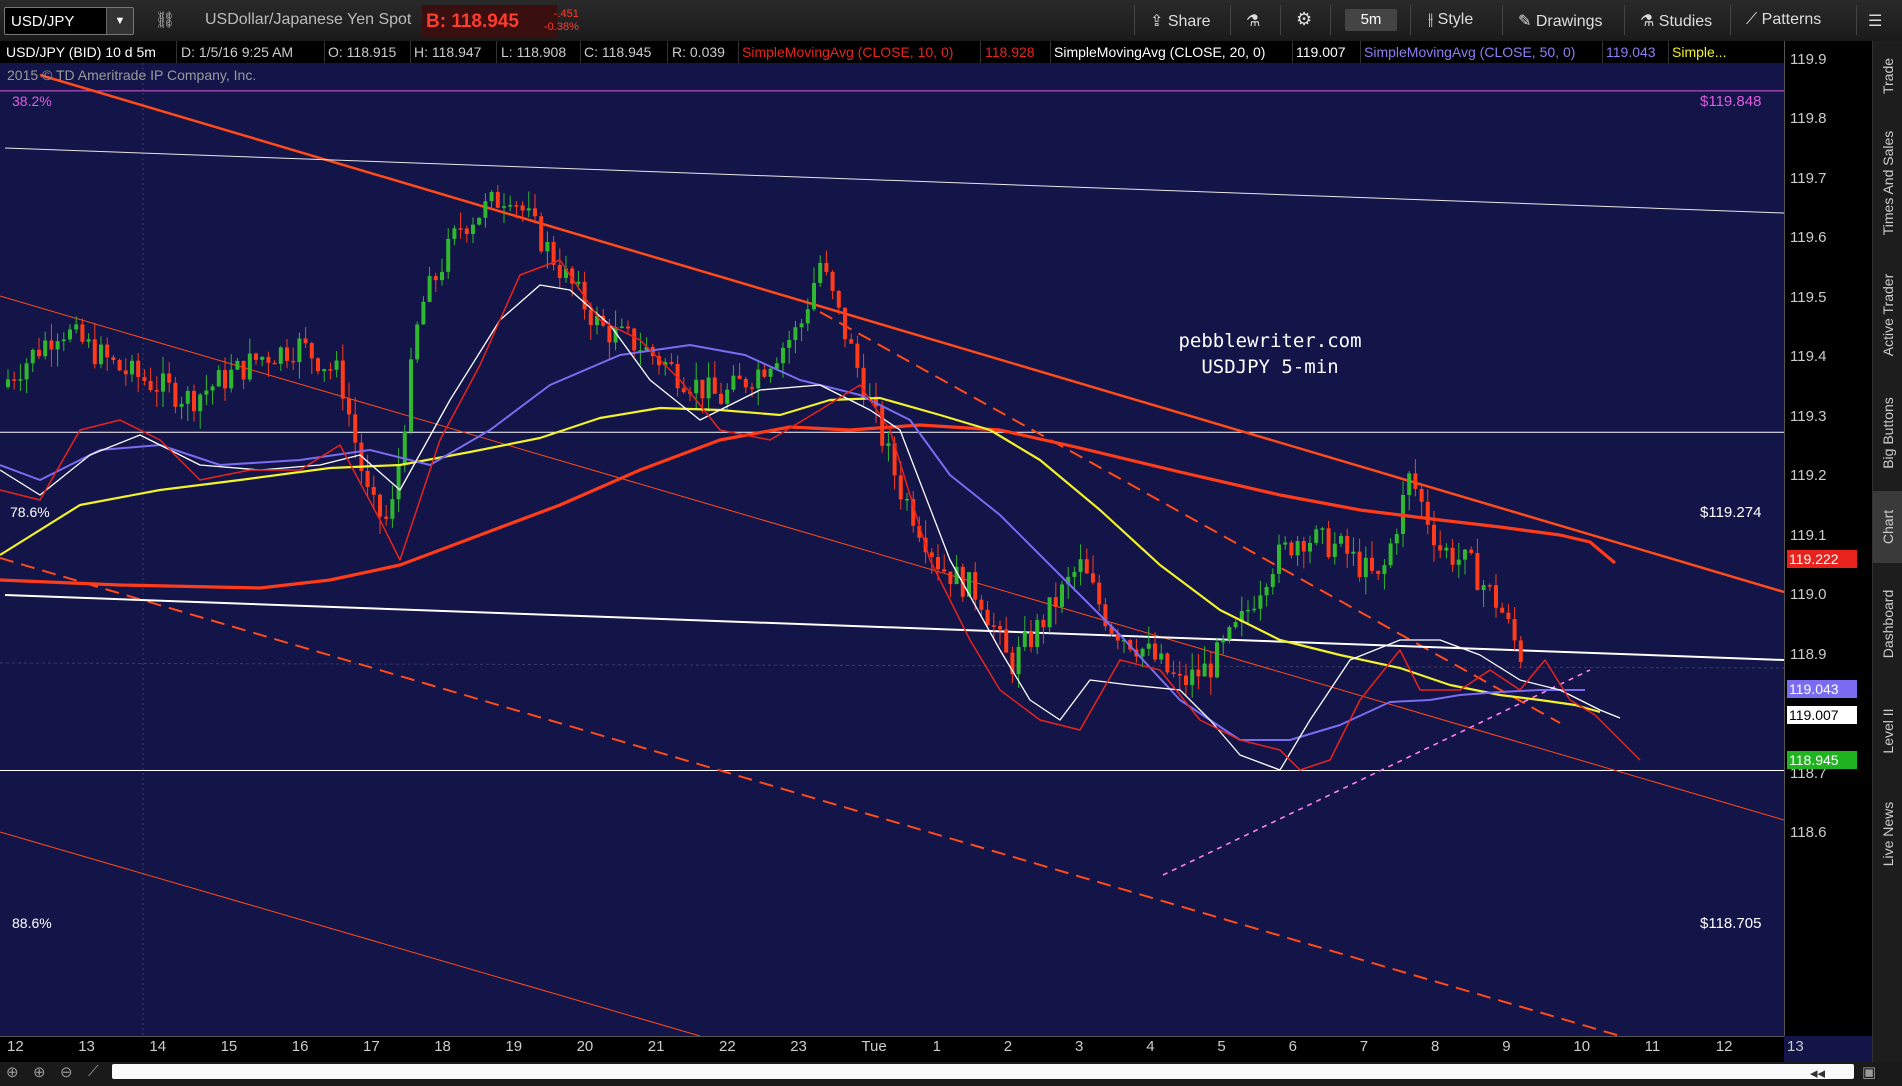  What do you see at coordinates (1887, 731) in the screenshot?
I see `tab-level-ii: Level II` at bounding box center [1887, 731].